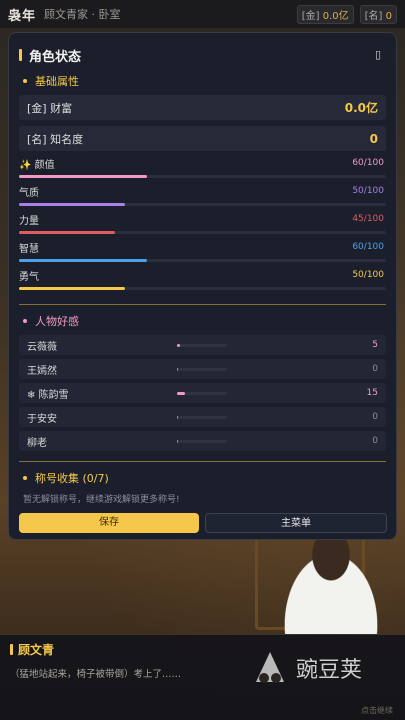  Describe the element at coordinates (42, 371) in the screenshot. I see `person-name: 王嫣然` at that location.